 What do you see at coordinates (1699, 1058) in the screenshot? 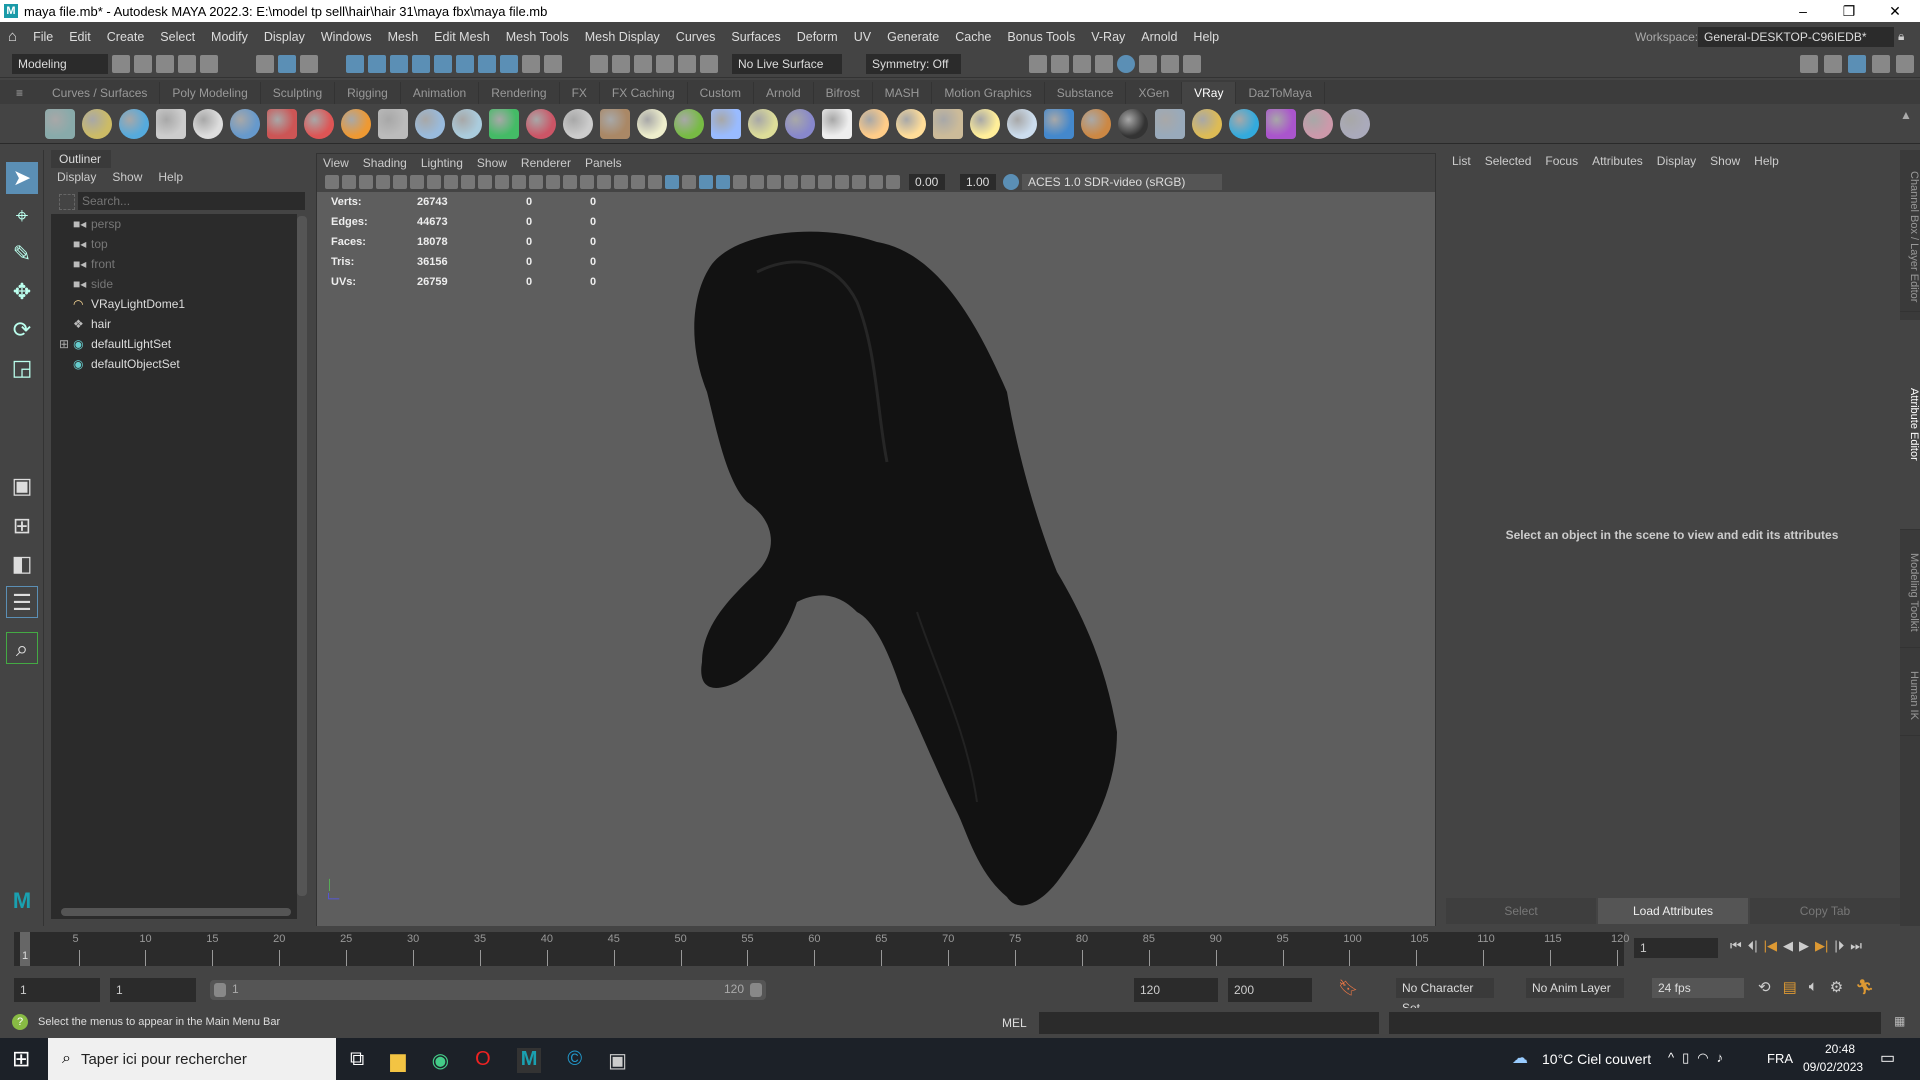
I see `tray-icons: ^▯◠♪` at bounding box center [1699, 1058].